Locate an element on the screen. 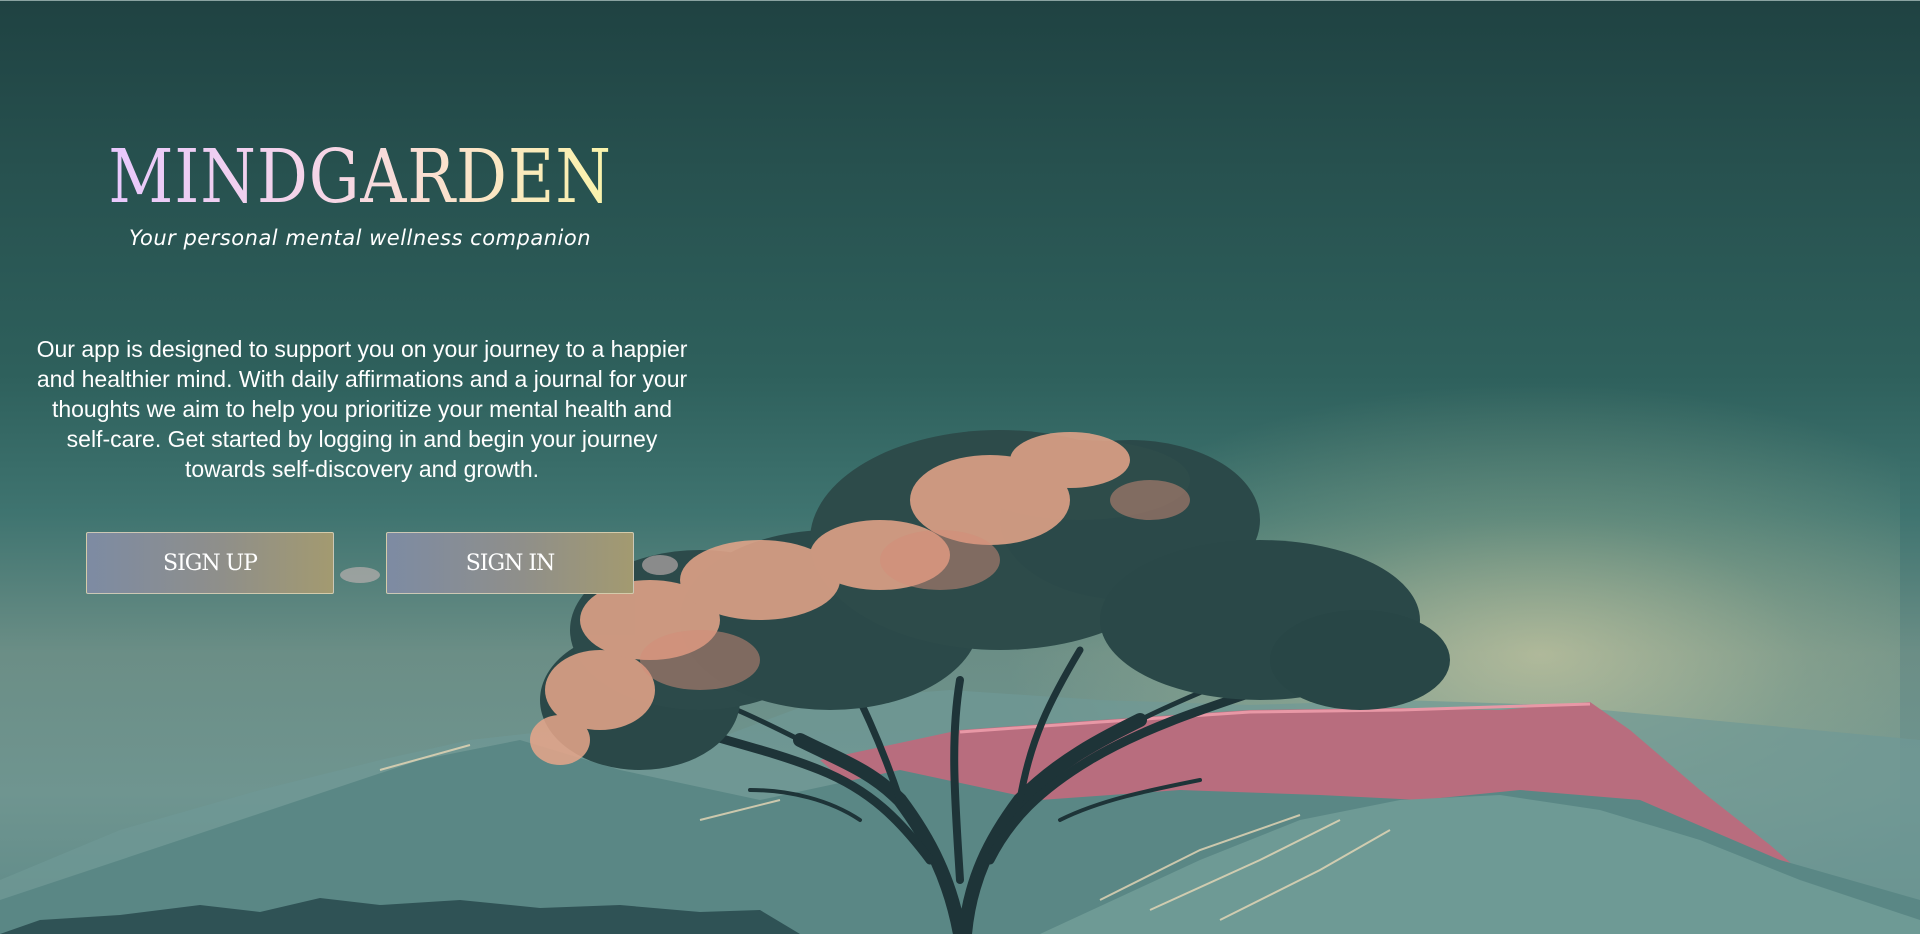 Image resolution: width=1920 pixels, height=934 pixels. brand-tagline: Your personal mental wellness companion is located at coordinates (360, 238).